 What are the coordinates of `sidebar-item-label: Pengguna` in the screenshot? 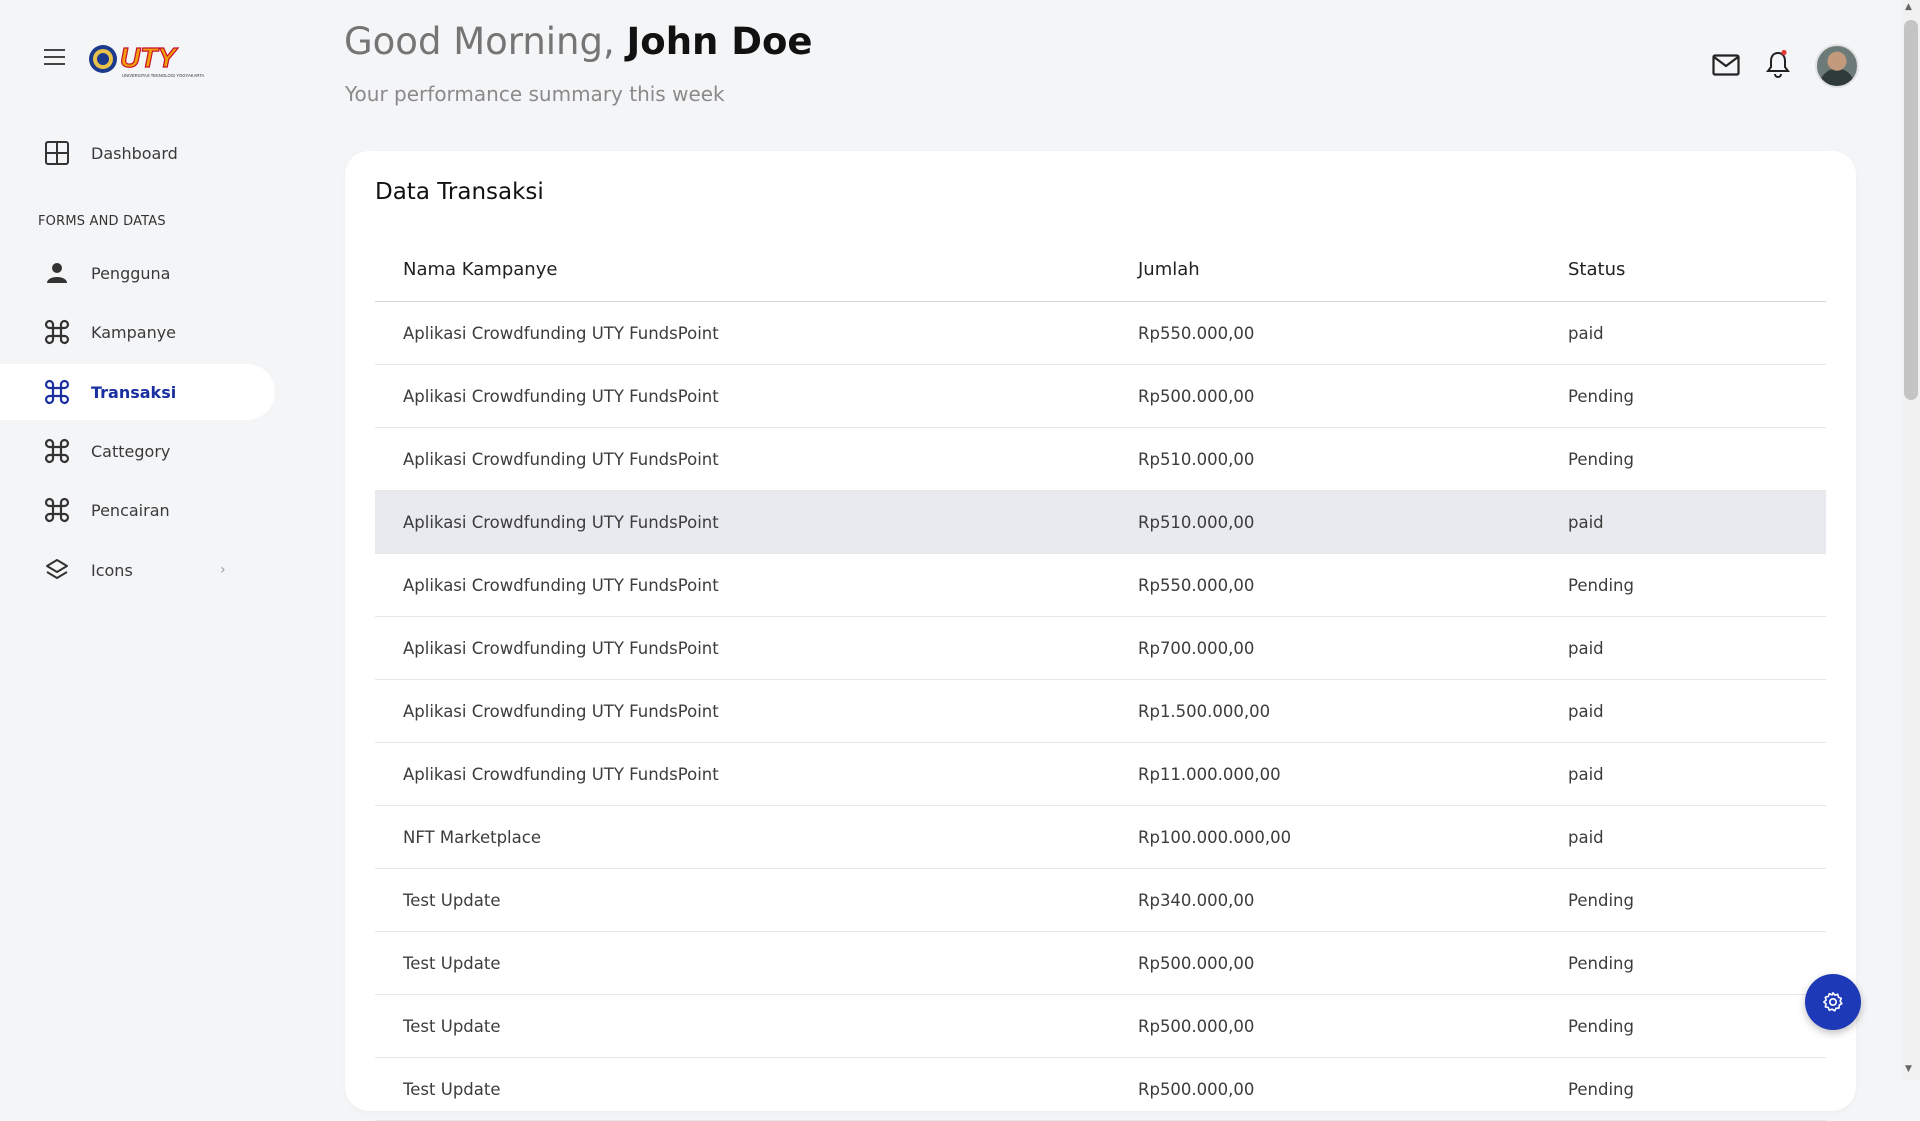 It's located at (131, 273).